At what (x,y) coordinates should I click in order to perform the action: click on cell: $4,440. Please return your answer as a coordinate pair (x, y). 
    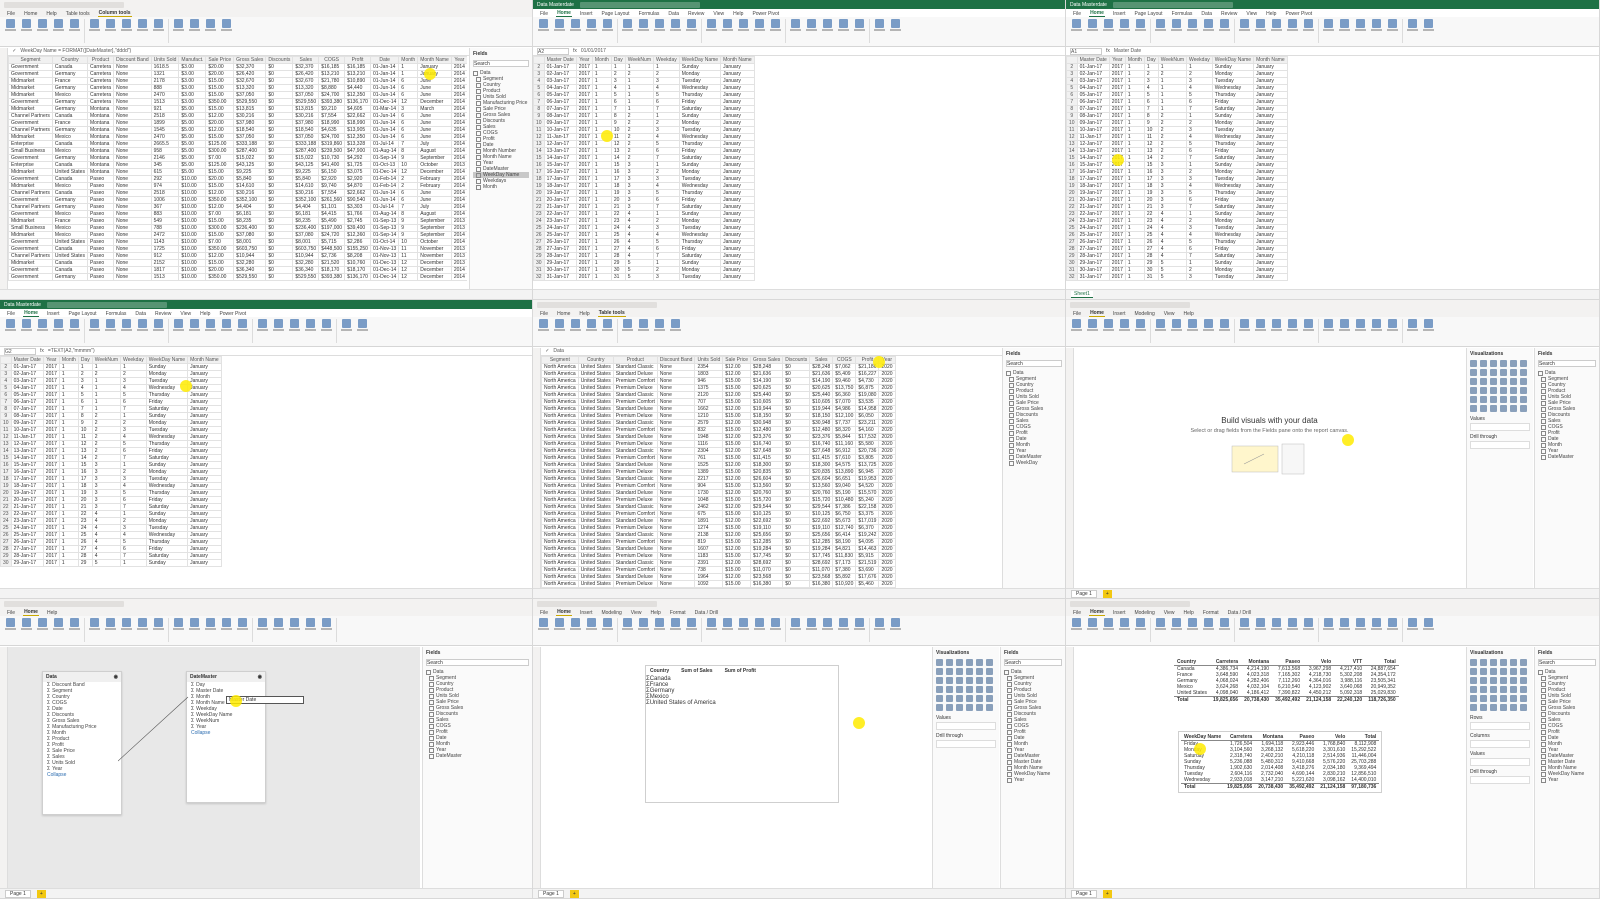
    Looking at the image, I should click on (357, 88).